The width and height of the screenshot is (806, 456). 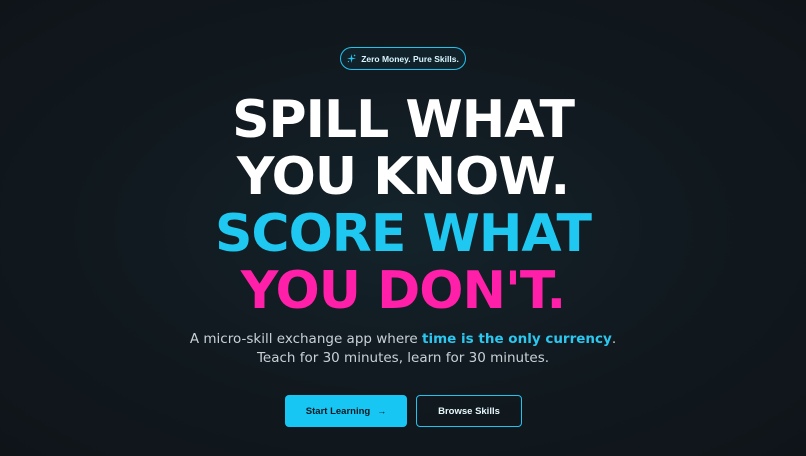 I want to click on headline-word-what: WHAT, so click(x=507, y=234).